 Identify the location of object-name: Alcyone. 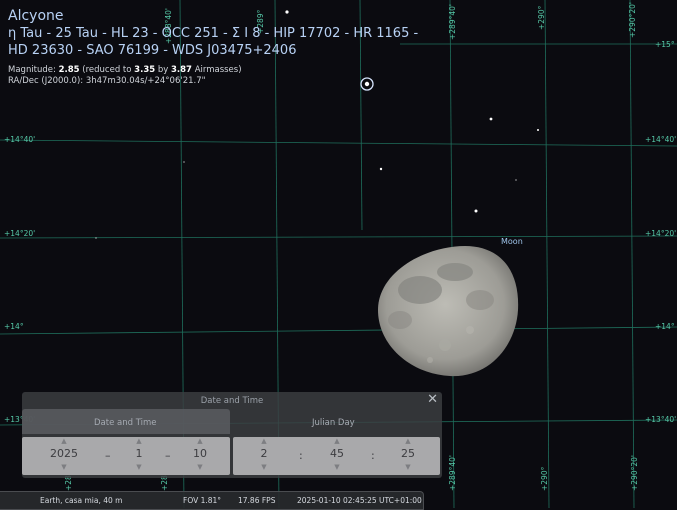
(36, 16).